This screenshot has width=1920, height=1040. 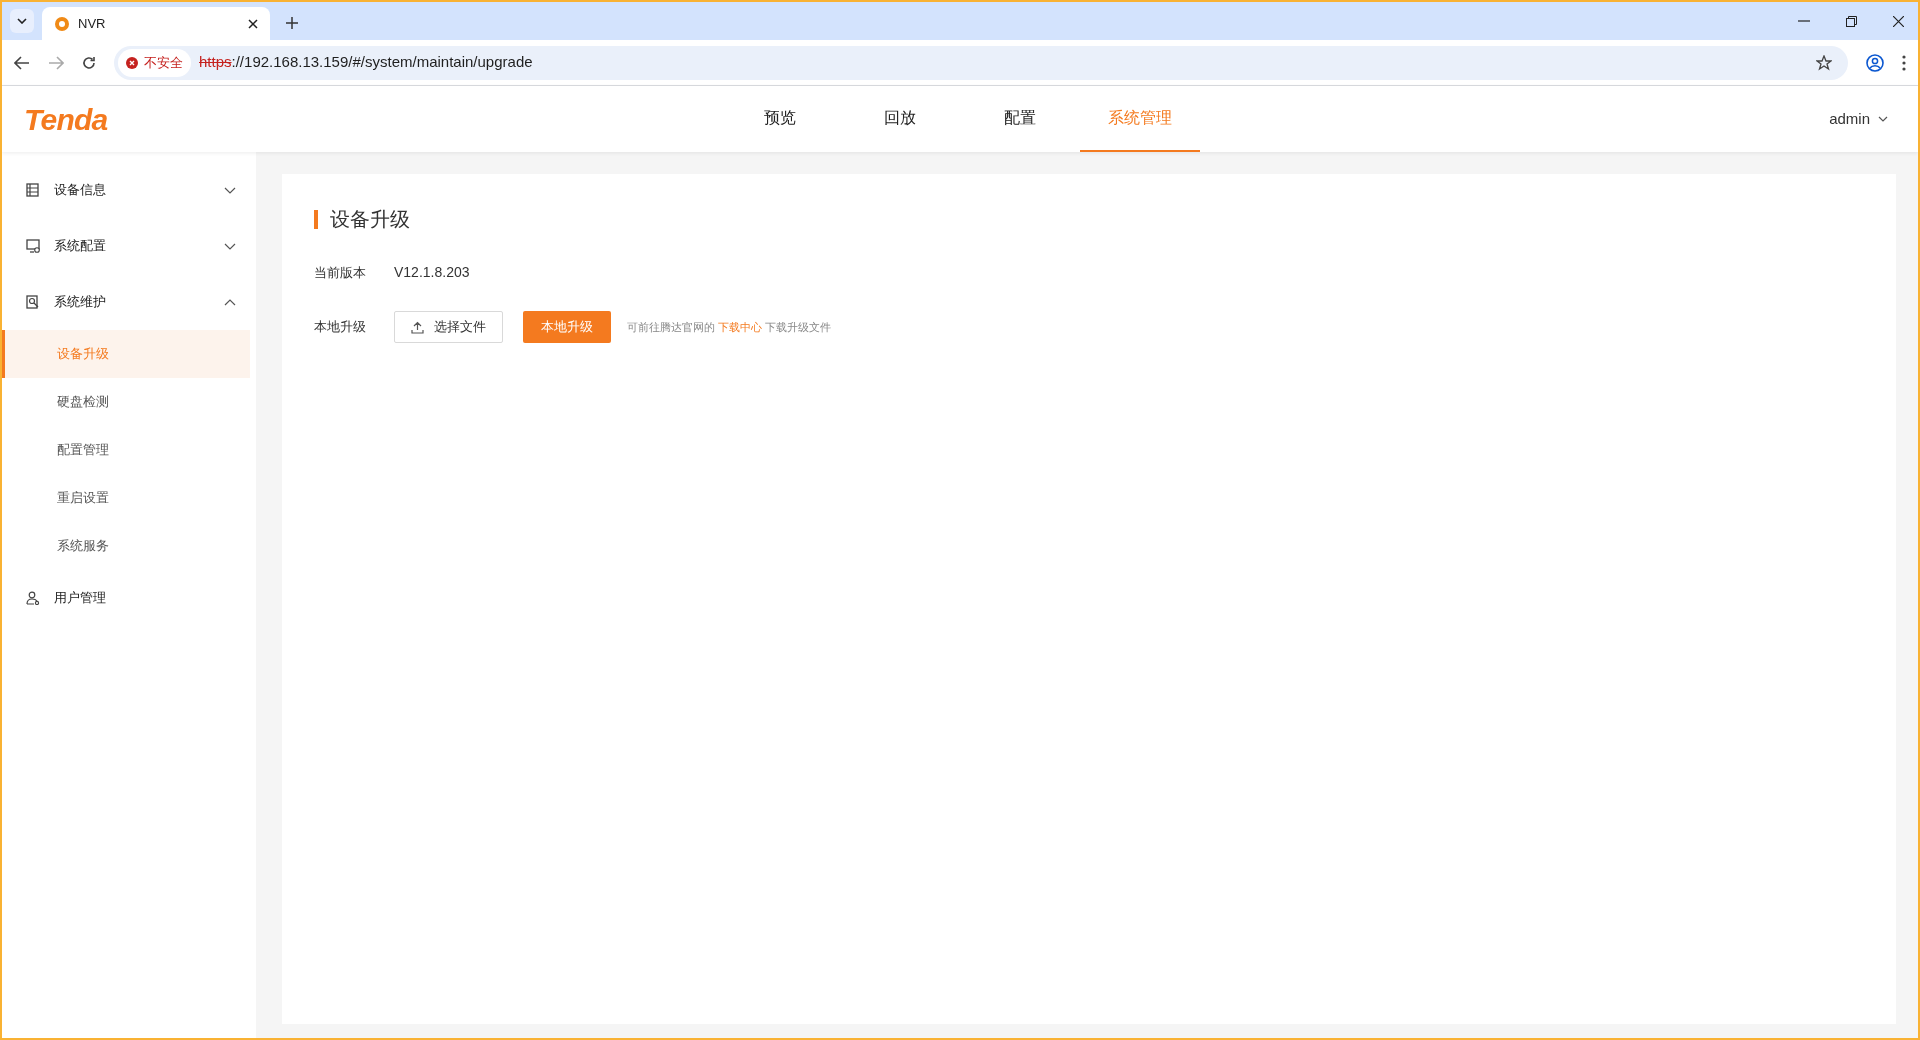 What do you see at coordinates (33, 302) in the screenshot?
I see `document-wrench-icon` at bounding box center [33, 302].